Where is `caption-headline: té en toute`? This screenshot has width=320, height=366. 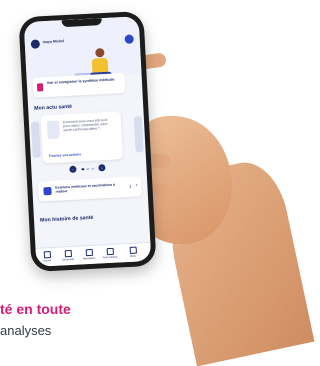 caption-headline: té en toute is located at coordinates (35, 309).